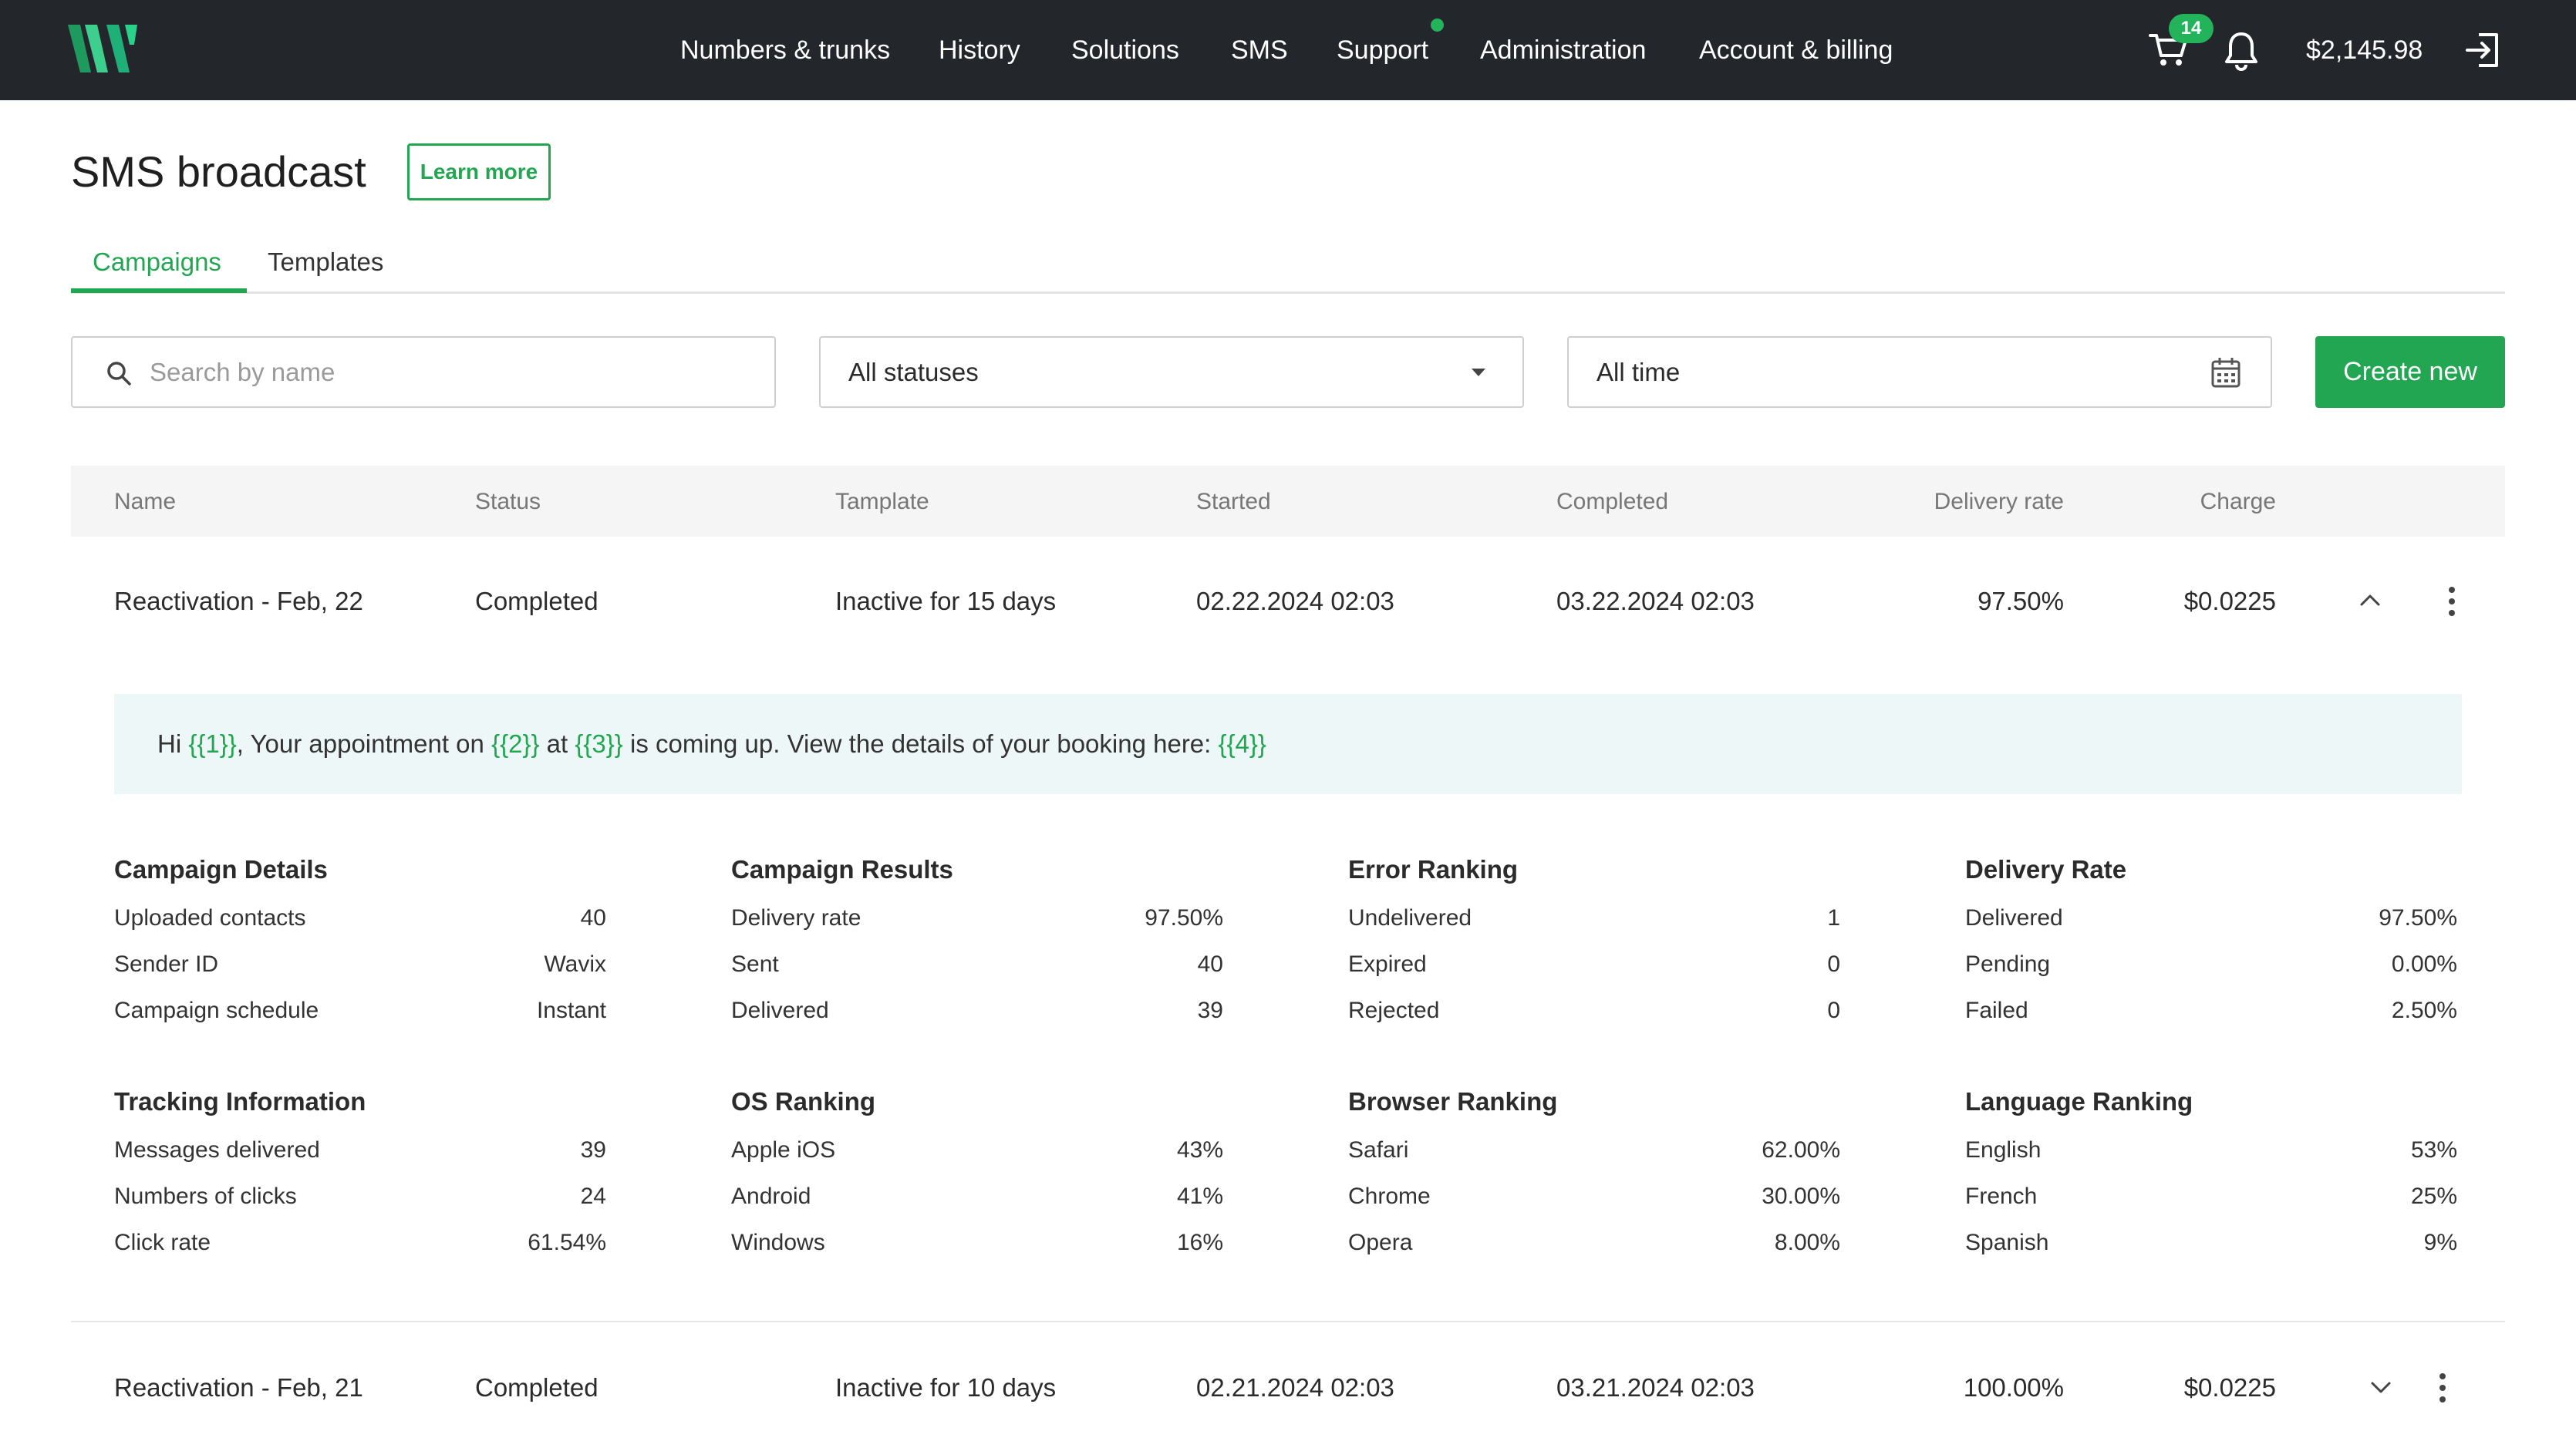 Image resolution: width=2576 pixels, height=1448 pixels. Describe the element at coordinates (803, 1101) in the screenshot. I see `stats-group-title: OS Ranking` at that location.